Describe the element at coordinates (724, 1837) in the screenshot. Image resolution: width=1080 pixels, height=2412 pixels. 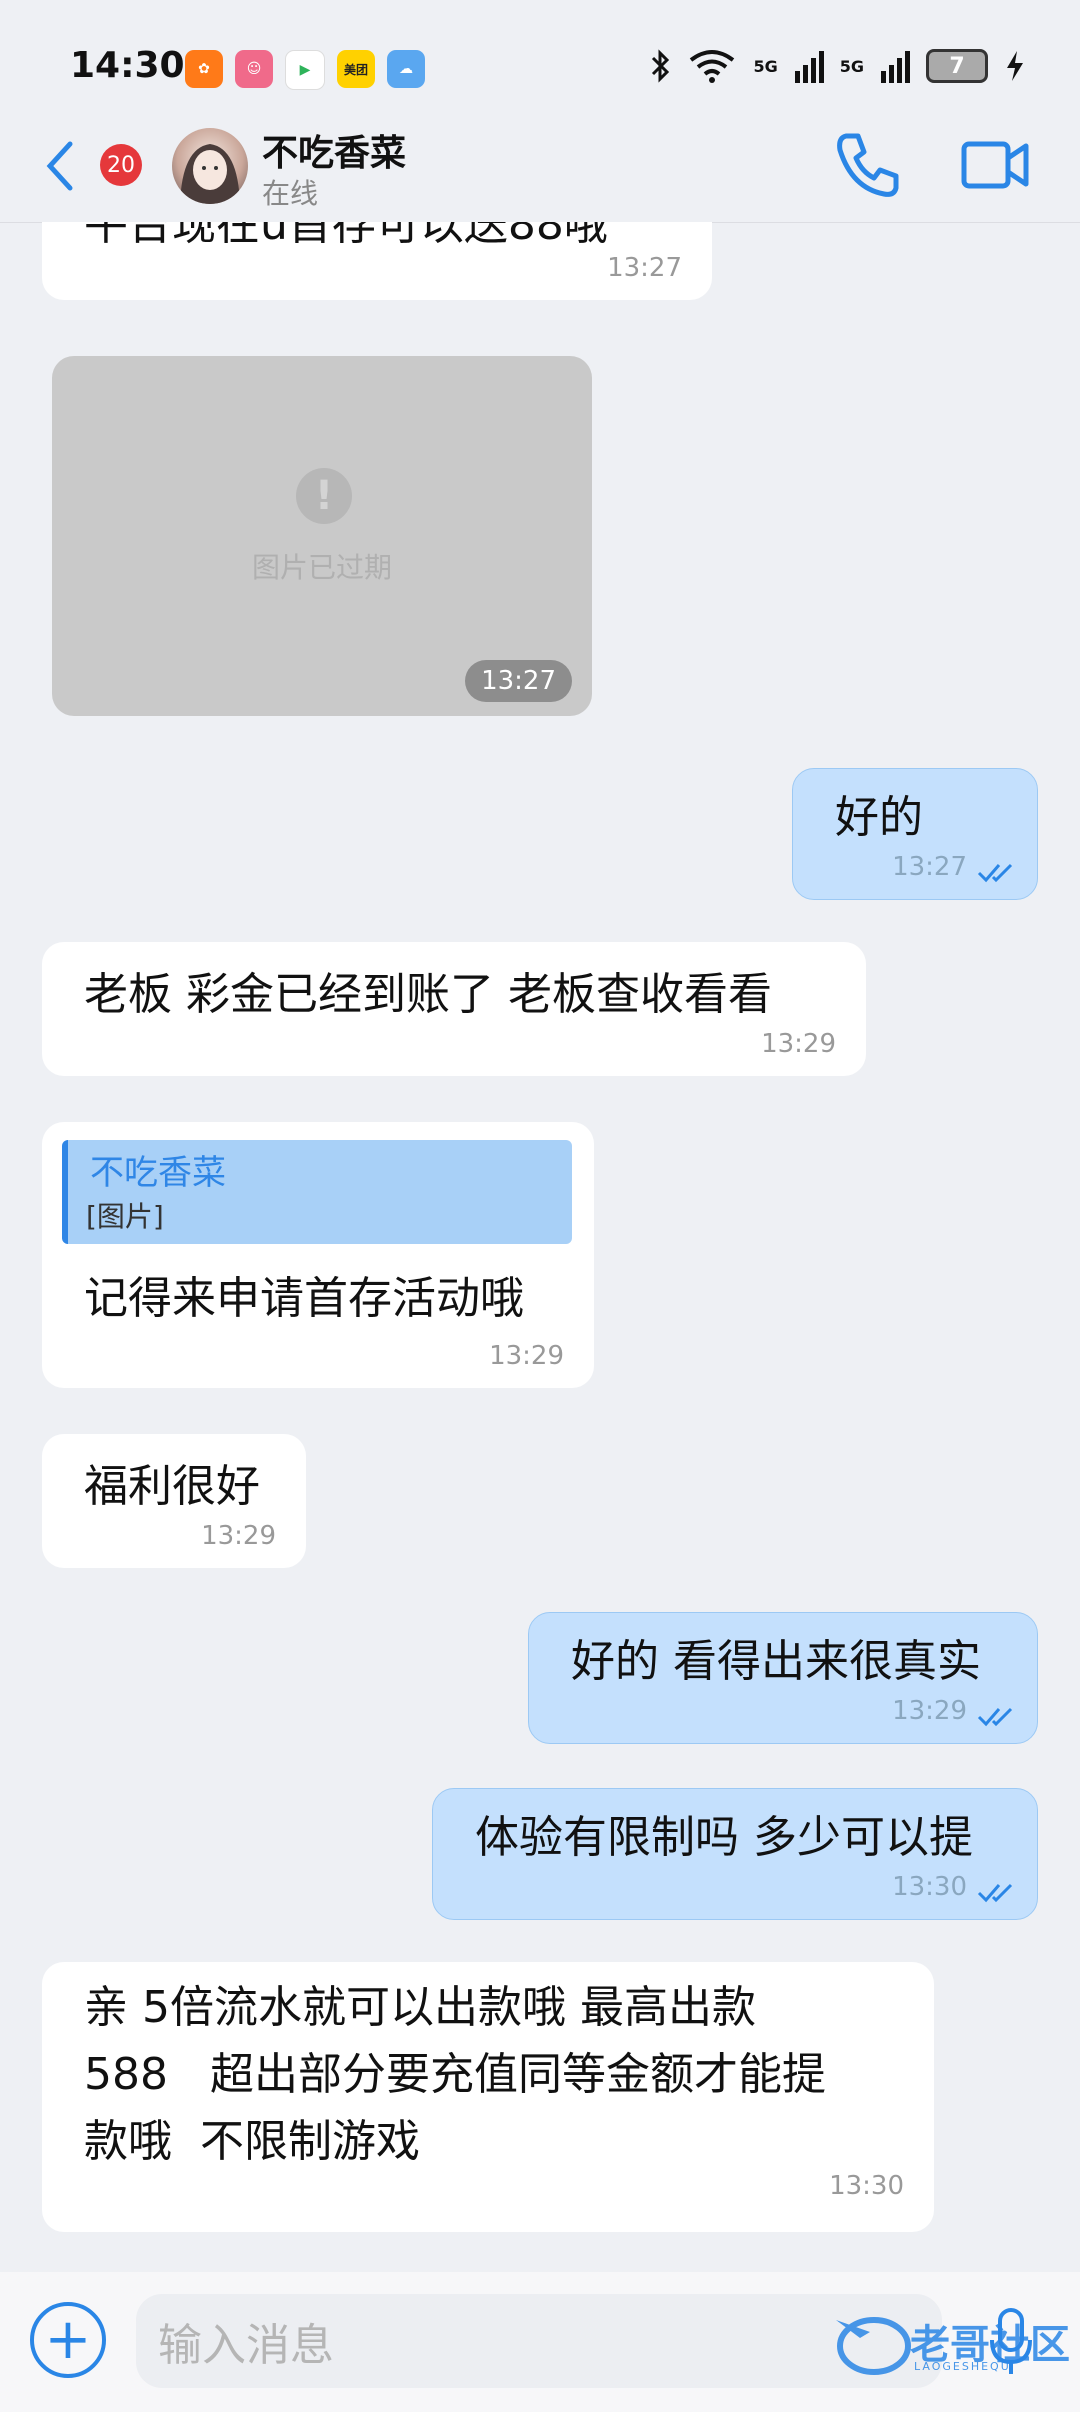
I see `message-text: 体验有限制吗 多少可以提` at that location.